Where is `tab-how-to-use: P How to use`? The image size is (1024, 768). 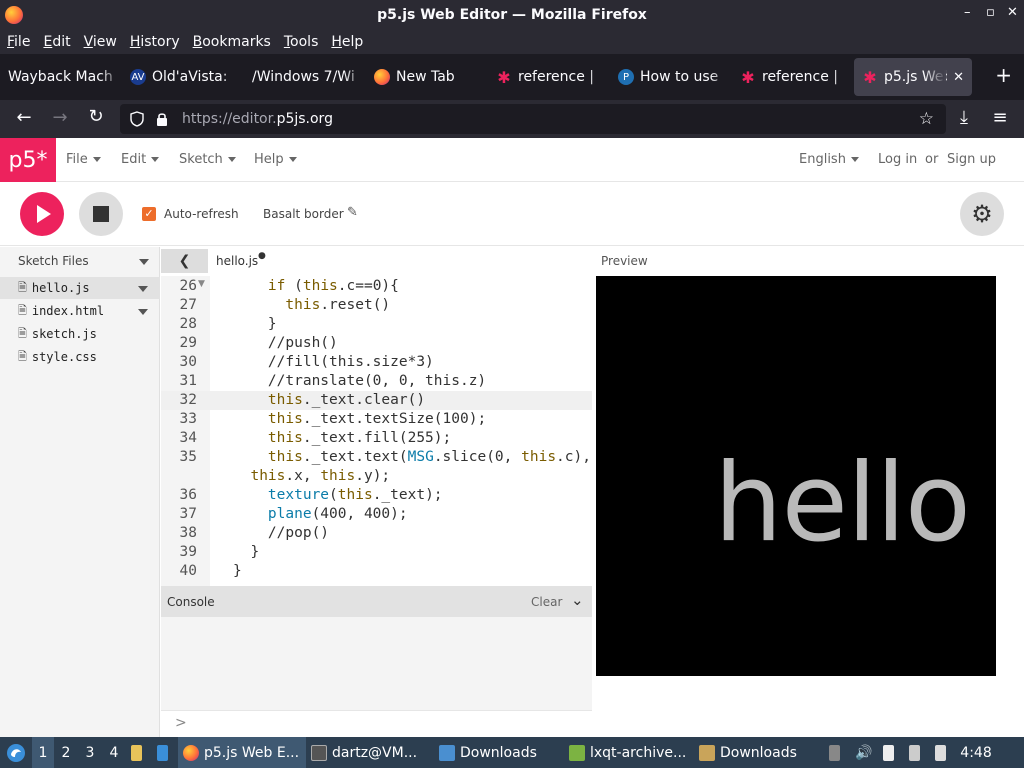 tab-how-to-use: P How to use is located at coordinates (671, 77).